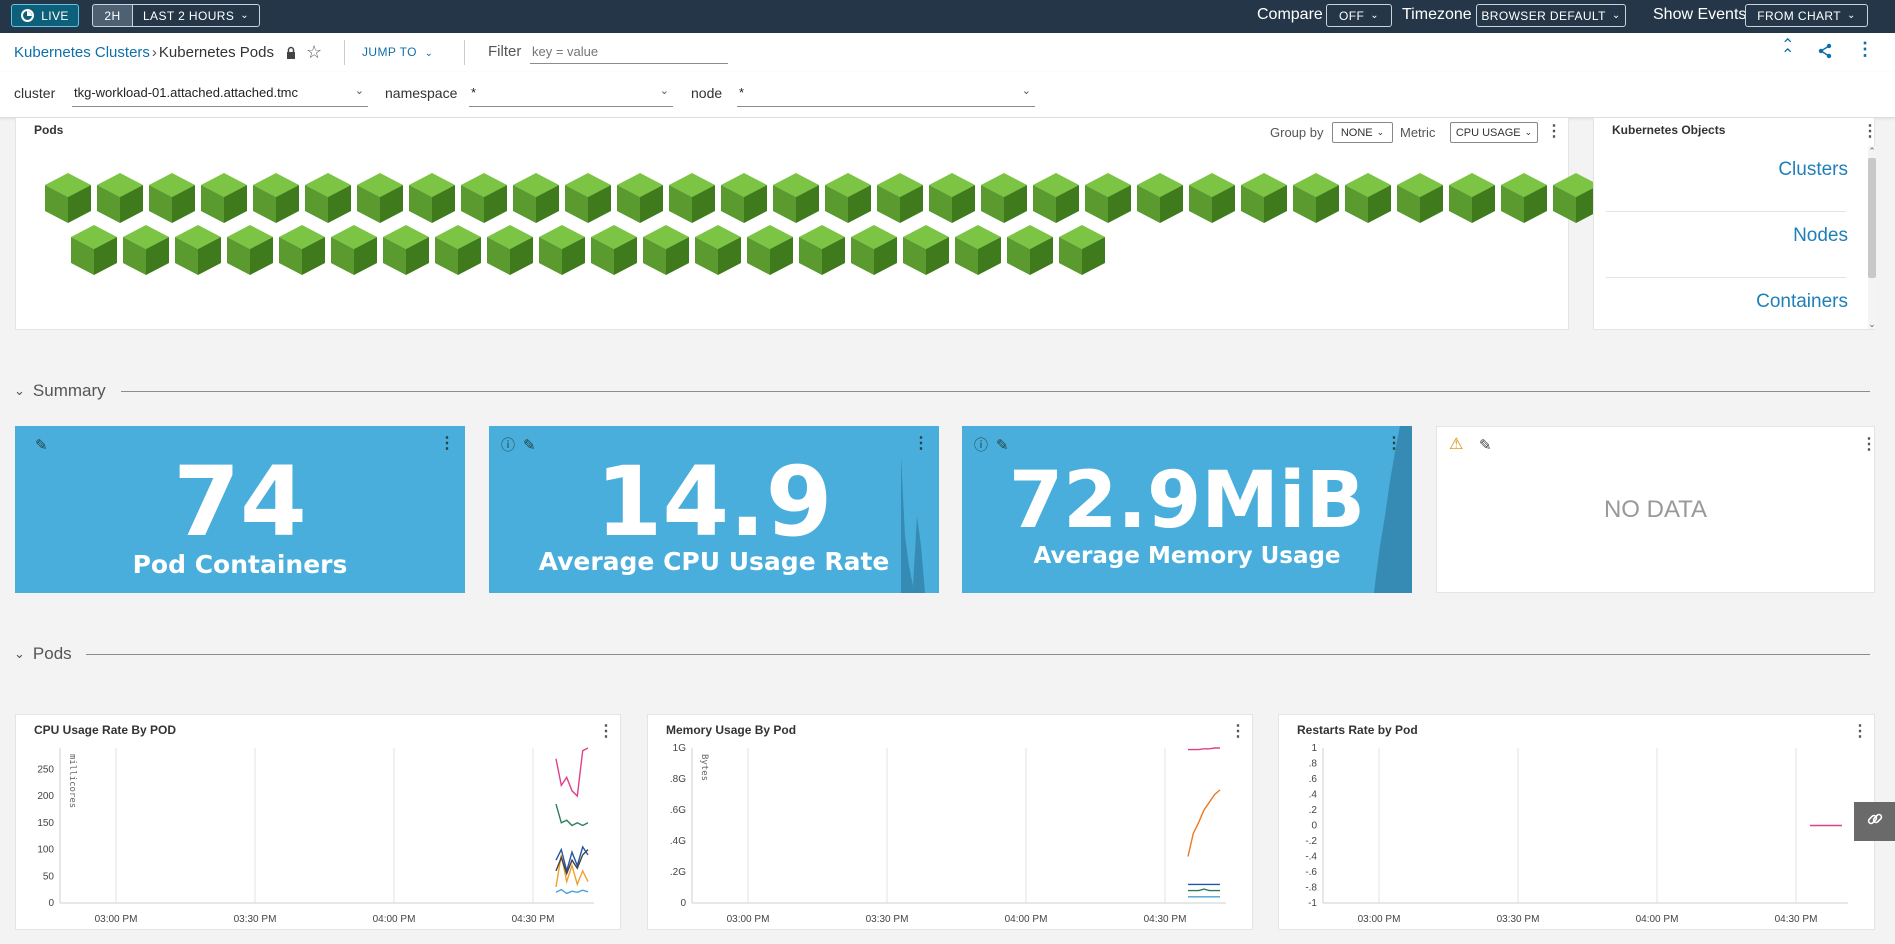 Image resolution: width=1895 pixels, height=944 pixels. Describe the element at coordinates (1362, 132) in the screenshot. I see `group-by-dropdown: NONE ⌄` at that location.